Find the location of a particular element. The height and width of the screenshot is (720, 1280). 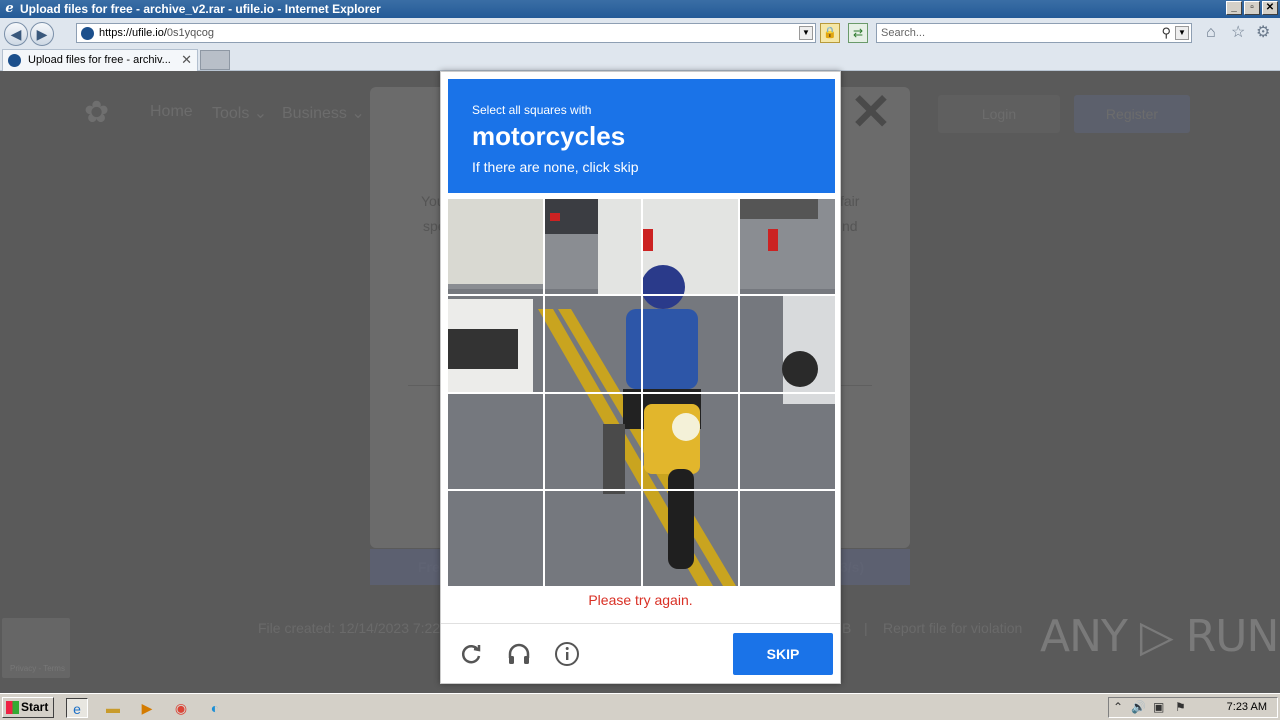

search-icon: ⚲ is located at coordinates (1166, 33).